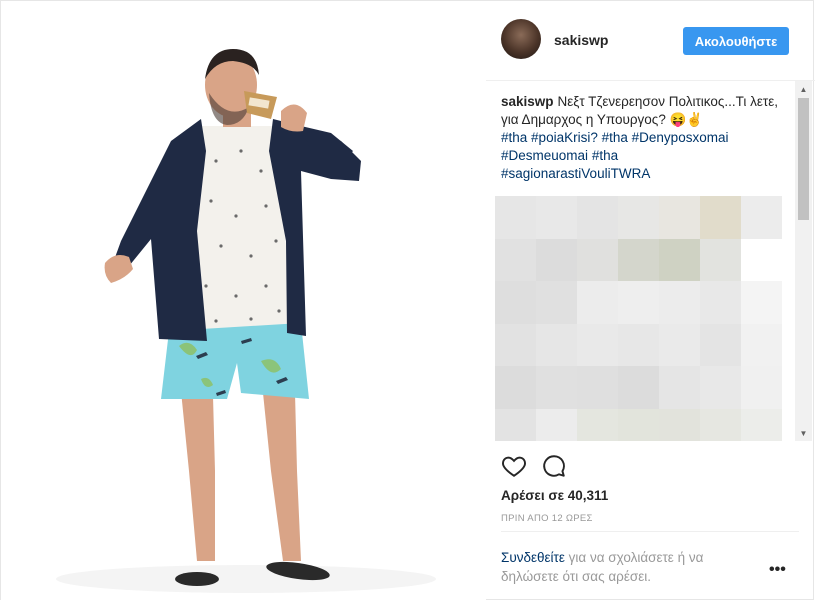 This screenshot has height=604, width=816. I want to click on hashtag: #poiaKrisi?, so click(564, 137).